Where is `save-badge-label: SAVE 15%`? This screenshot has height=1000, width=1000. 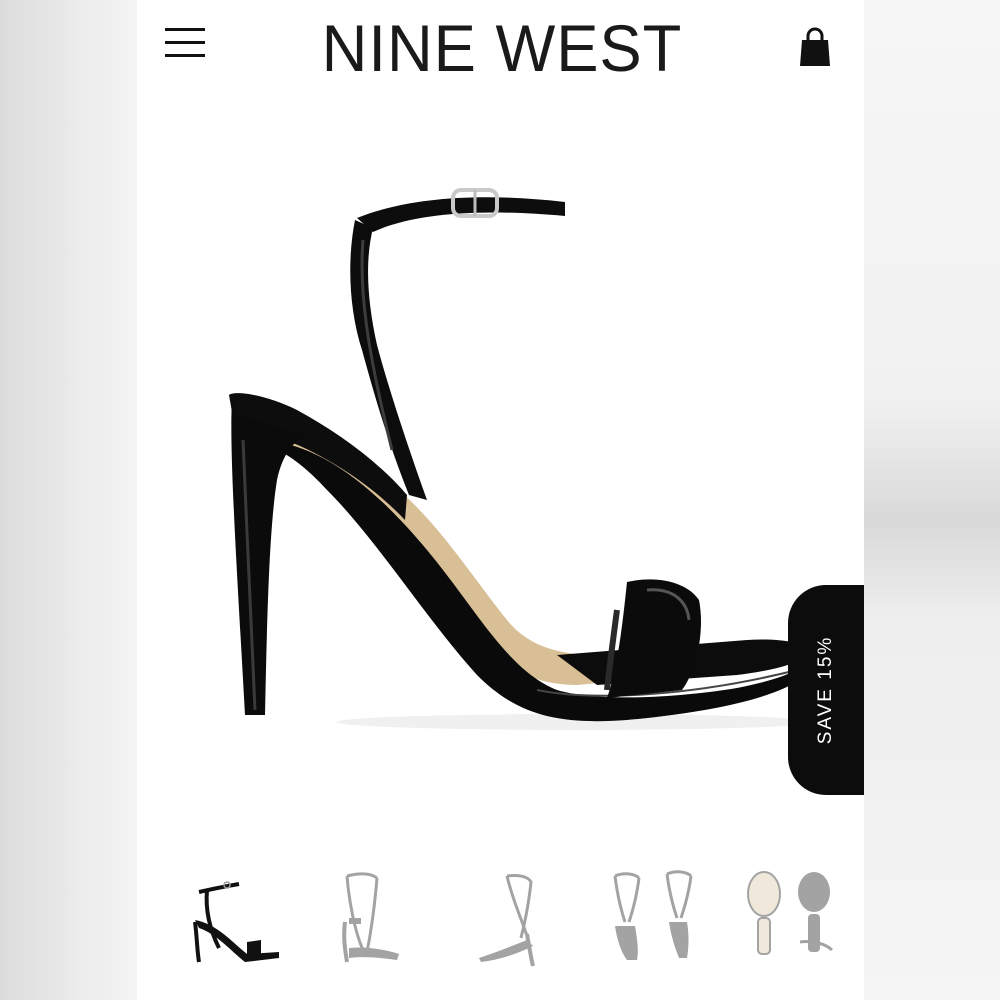
save-badge-label: SAVE 15% is located at coordinates (825, 690).